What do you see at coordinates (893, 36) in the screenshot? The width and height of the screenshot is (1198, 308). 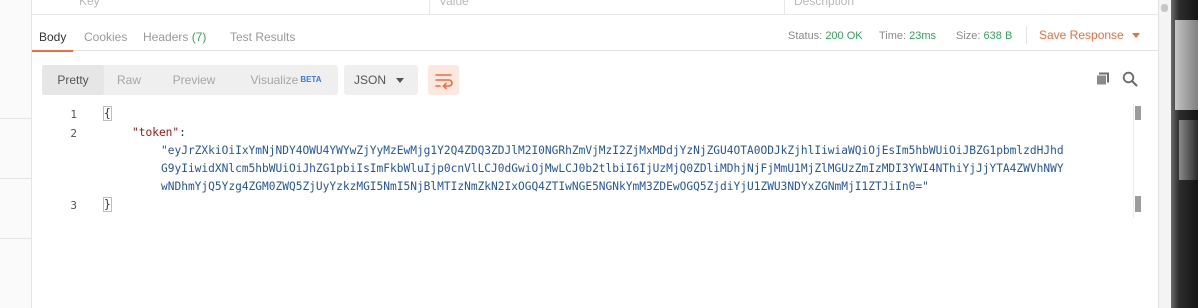 I see `time-label: Time:` at bounding box center [893, 36].